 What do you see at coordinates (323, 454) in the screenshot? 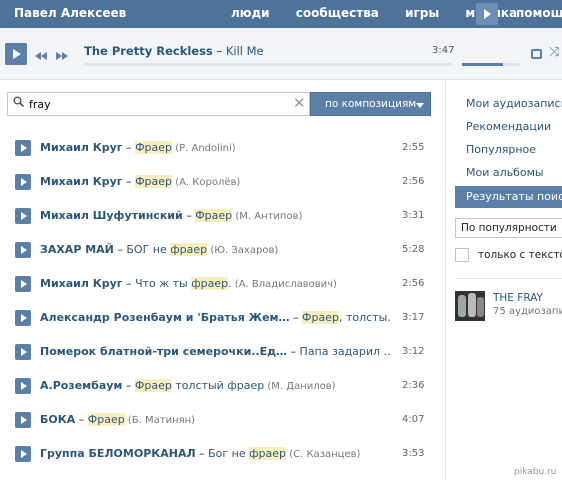
I see `track-author: (С. Казанцев)` at bounding box center [323, 454].